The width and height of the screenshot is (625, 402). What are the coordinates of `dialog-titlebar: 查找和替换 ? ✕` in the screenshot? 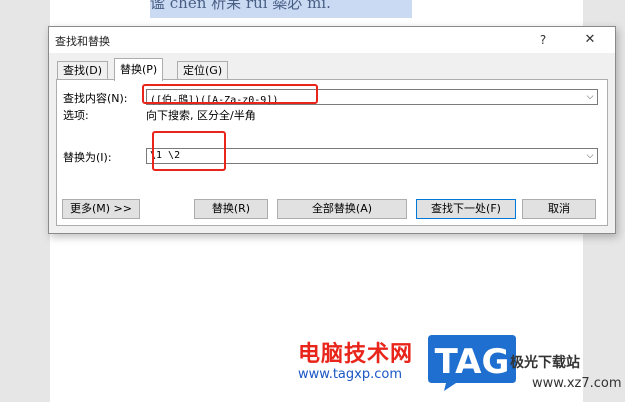 It's located at (332, 40).